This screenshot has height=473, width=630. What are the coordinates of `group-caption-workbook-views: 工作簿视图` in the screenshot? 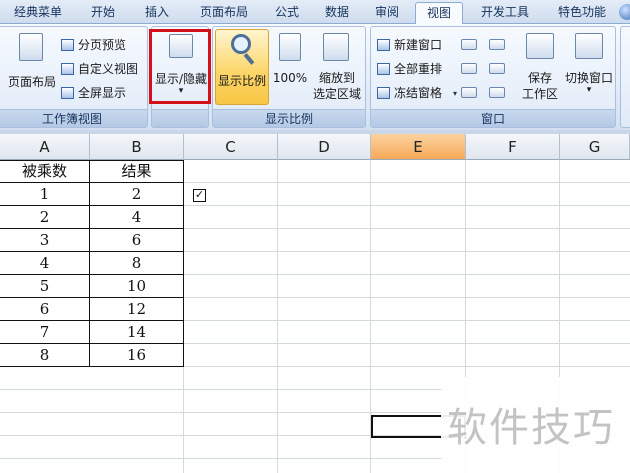 It's located at (73, 118).